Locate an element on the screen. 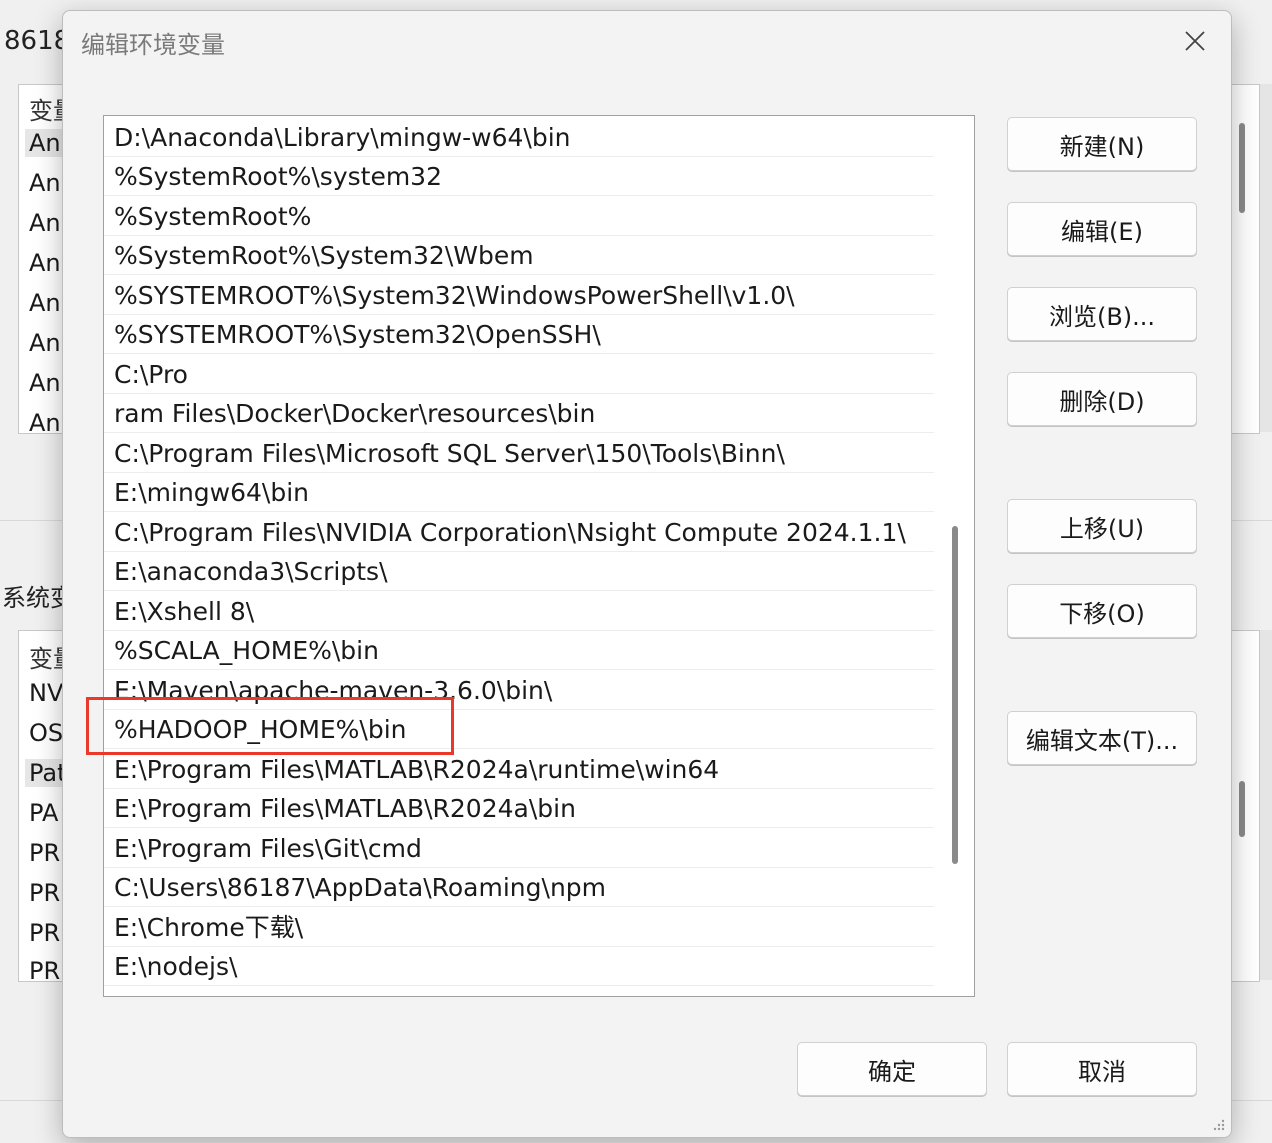  path-entry-text: %SystemRoot%\system32 is located at coordinates (278, 176).